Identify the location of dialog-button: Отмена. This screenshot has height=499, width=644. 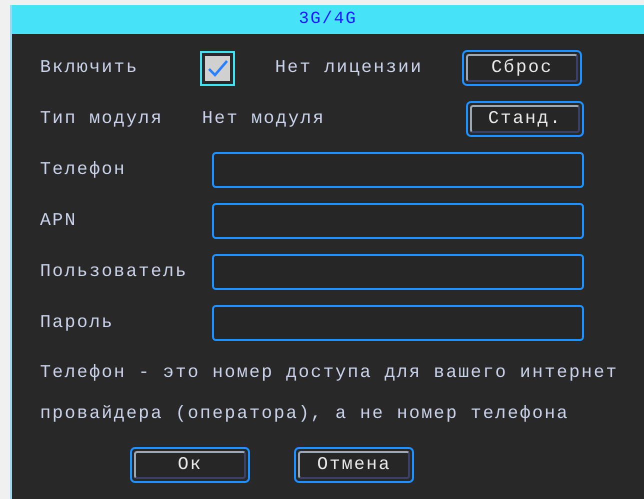
(354, 465).